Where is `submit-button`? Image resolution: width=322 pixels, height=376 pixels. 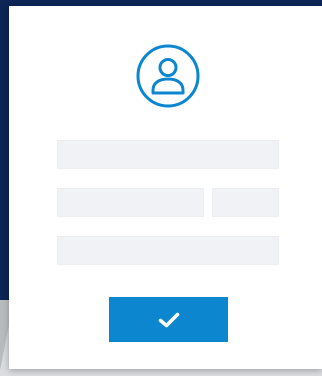 submit-button is located at coordinates (168, 319).